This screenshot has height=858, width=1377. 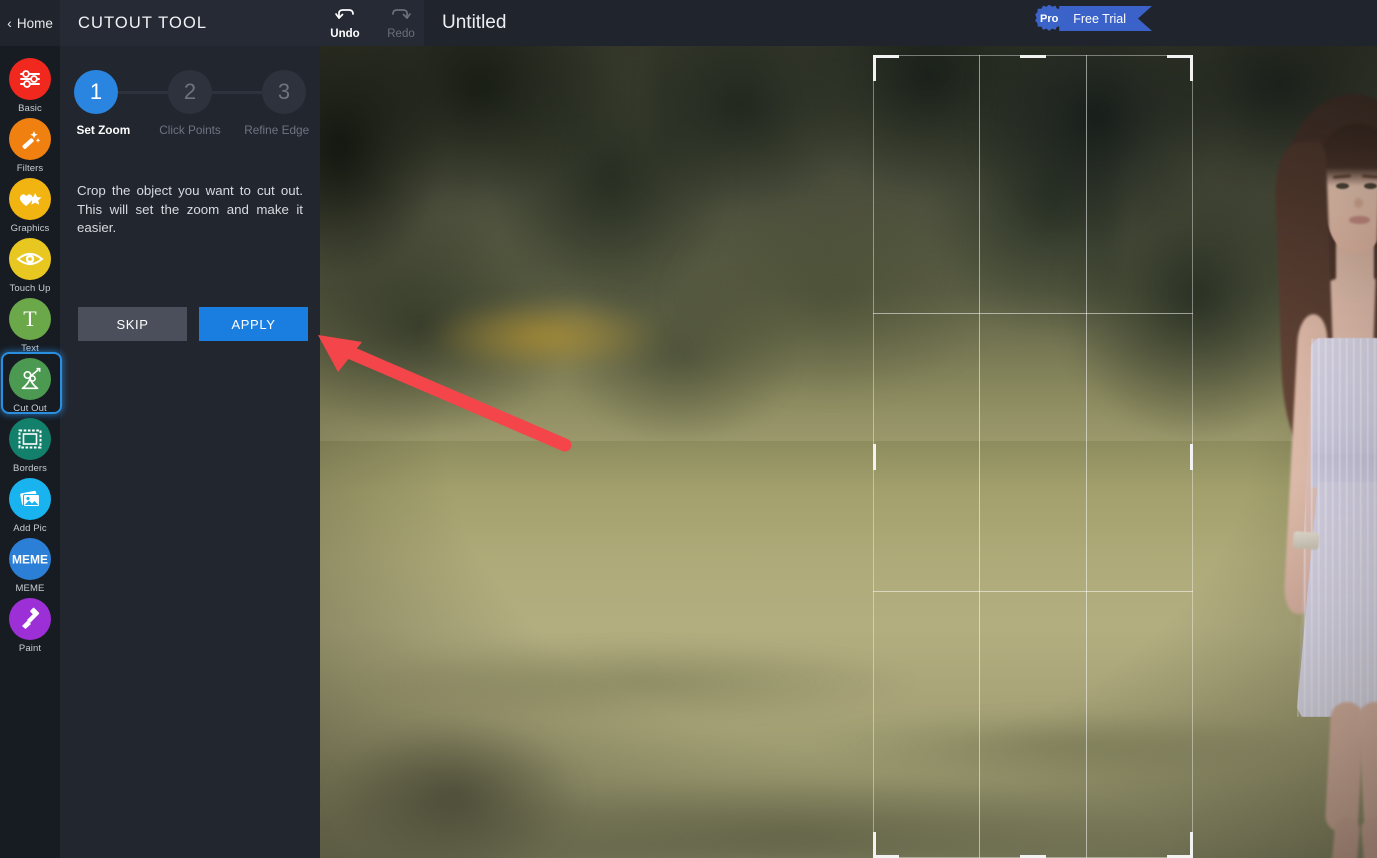 I want to click on apply-button: APPLY, so click(x=253, y=324).